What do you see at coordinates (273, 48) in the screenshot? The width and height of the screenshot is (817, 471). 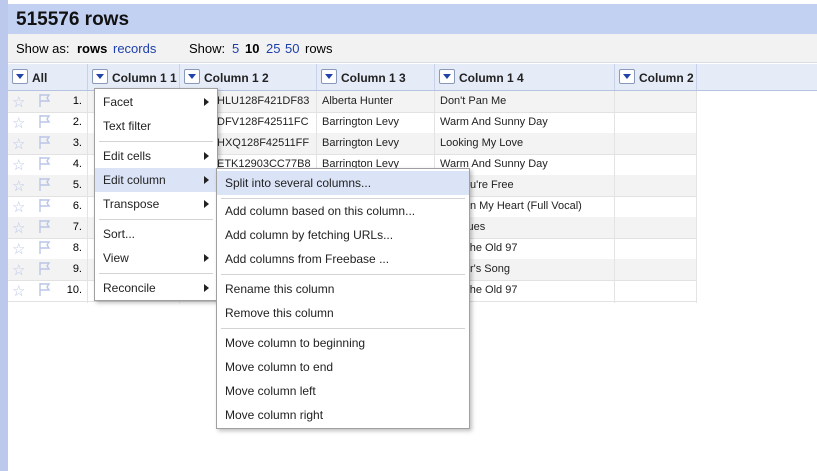 I see `page-size-25: 25` at bounding box center [273, 48].